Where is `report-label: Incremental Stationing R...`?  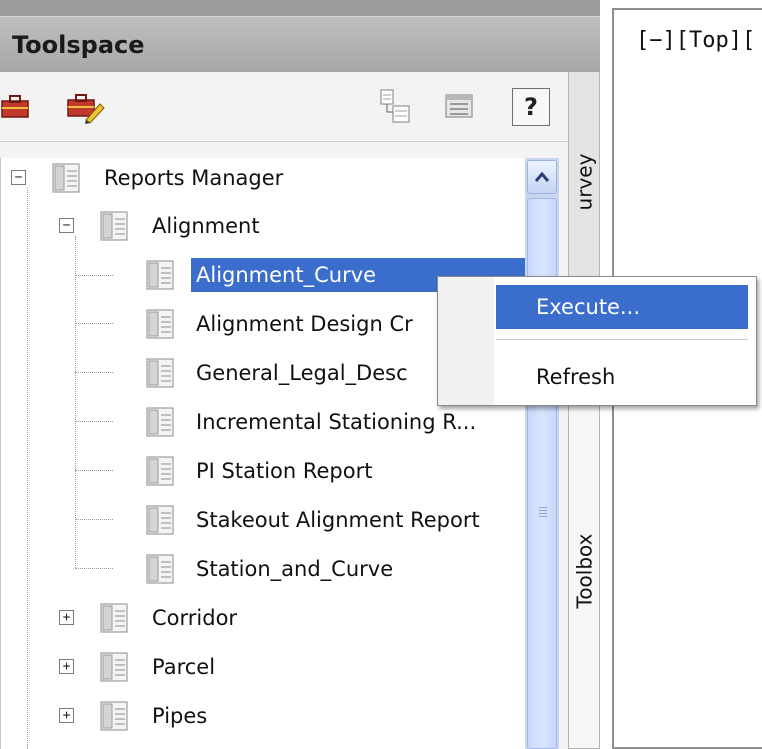
report-label: Incremental Stationing R... is located at coordinates (336, 422).